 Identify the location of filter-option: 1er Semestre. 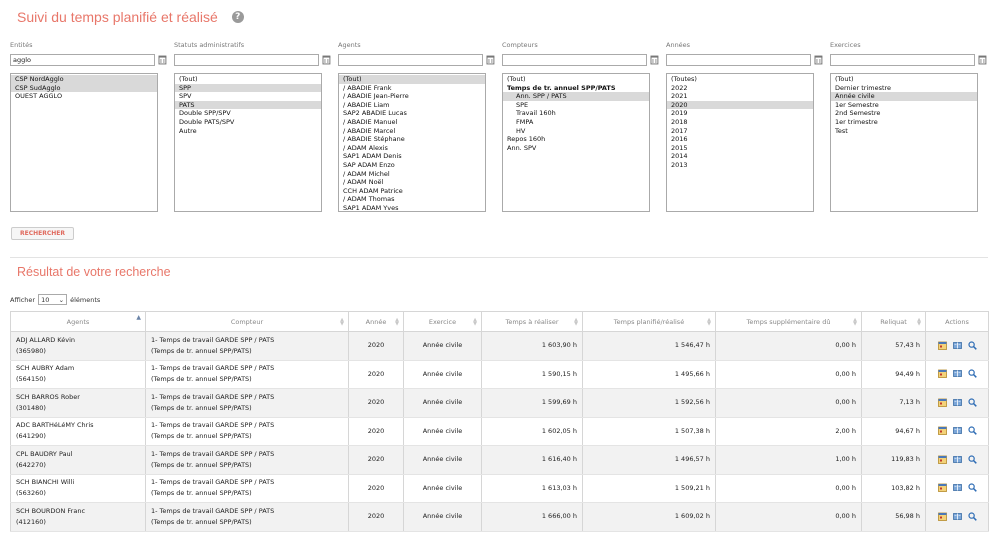
(904, 105).